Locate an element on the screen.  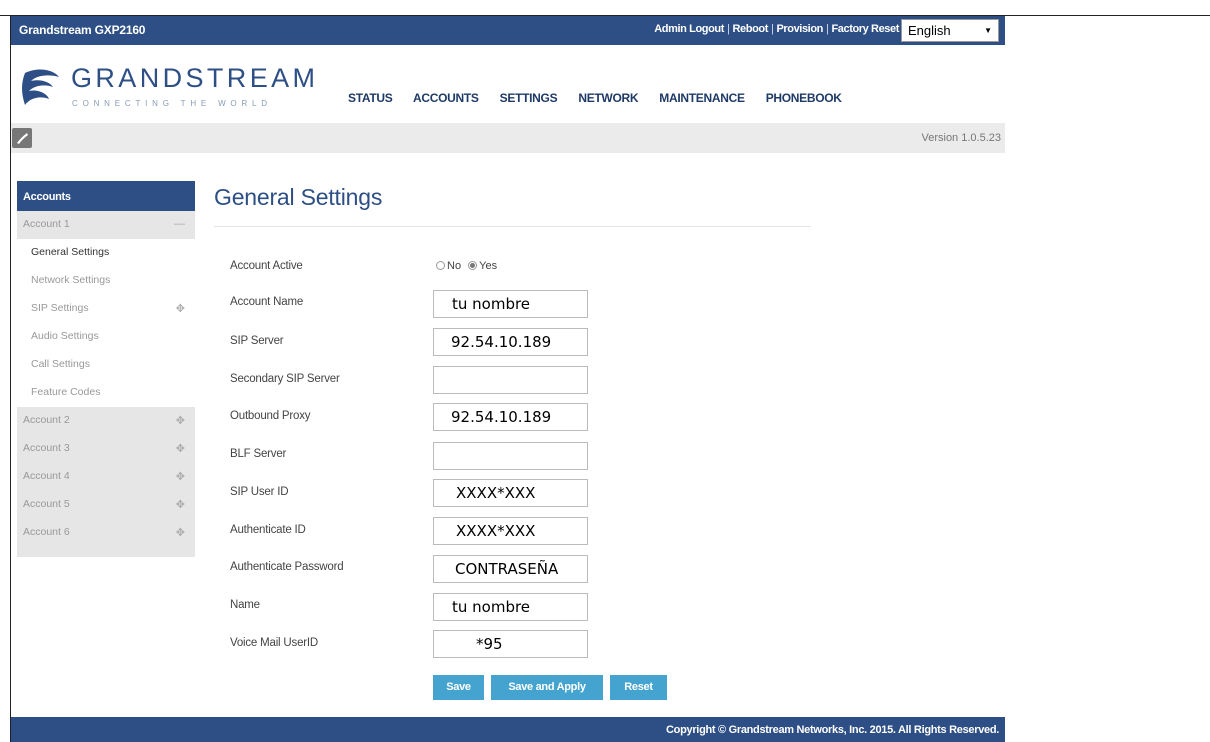
outbound-proxy-label: Outbound Proxy is located at coordinates (270, 416).